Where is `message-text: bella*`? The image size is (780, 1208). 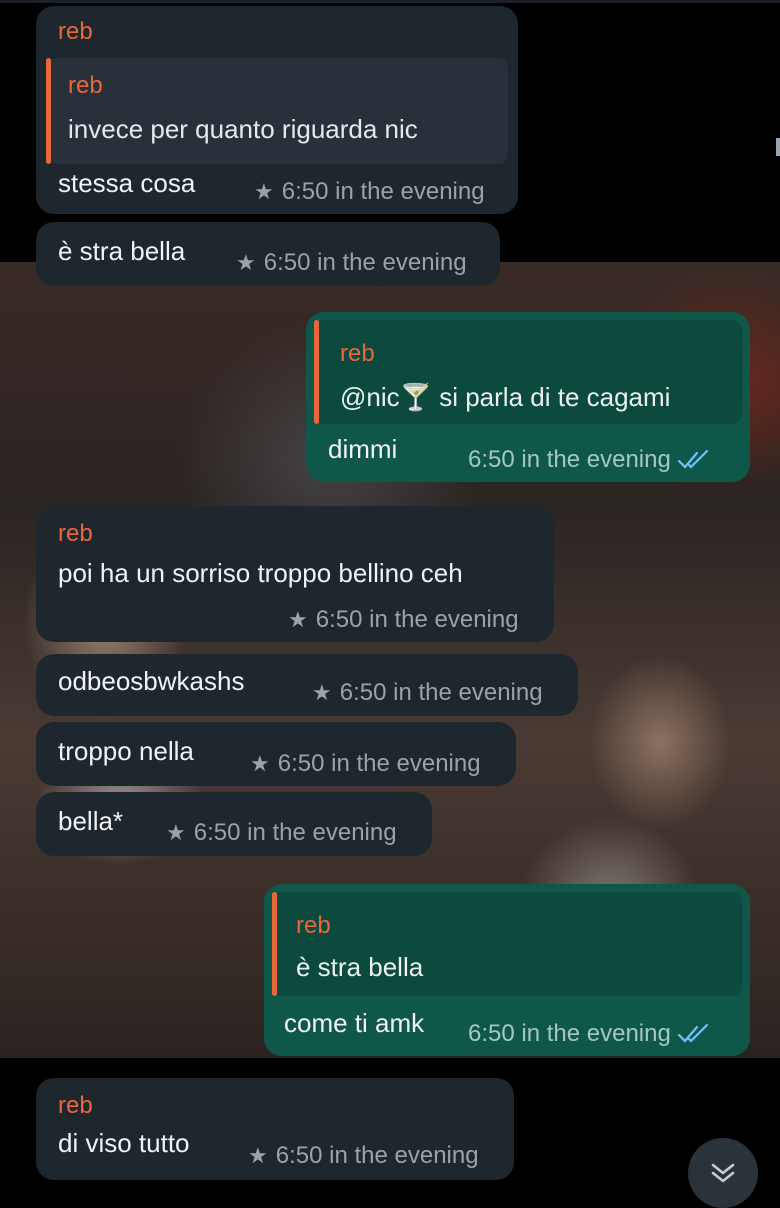
message-text: bella* is located at coordinates (91, 821).